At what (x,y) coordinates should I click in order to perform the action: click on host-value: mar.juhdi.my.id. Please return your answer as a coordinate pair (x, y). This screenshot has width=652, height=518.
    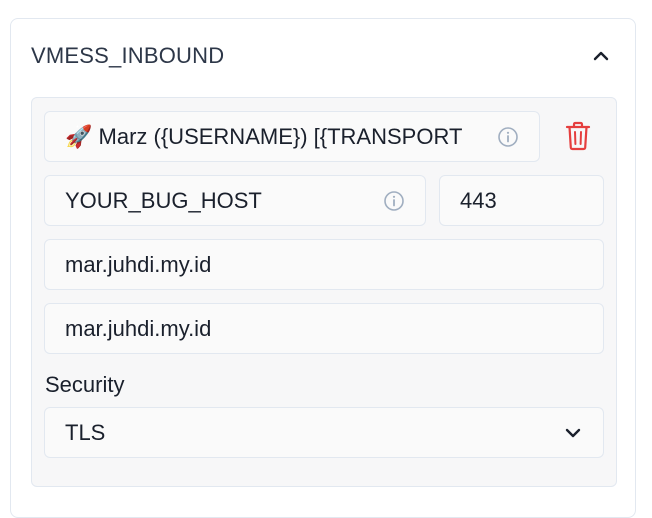
    Looking at the image, I should click on (324, 329).